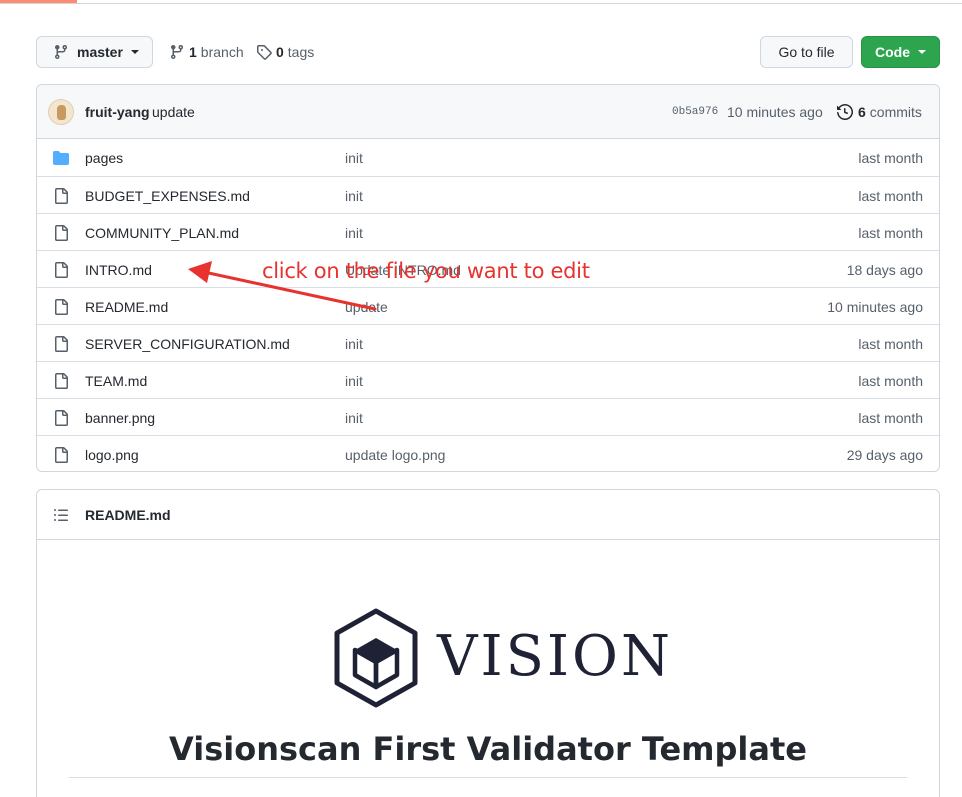  I want to click on file-row: BUDGET_EXPENSES.md init last month, so click(488, 194).